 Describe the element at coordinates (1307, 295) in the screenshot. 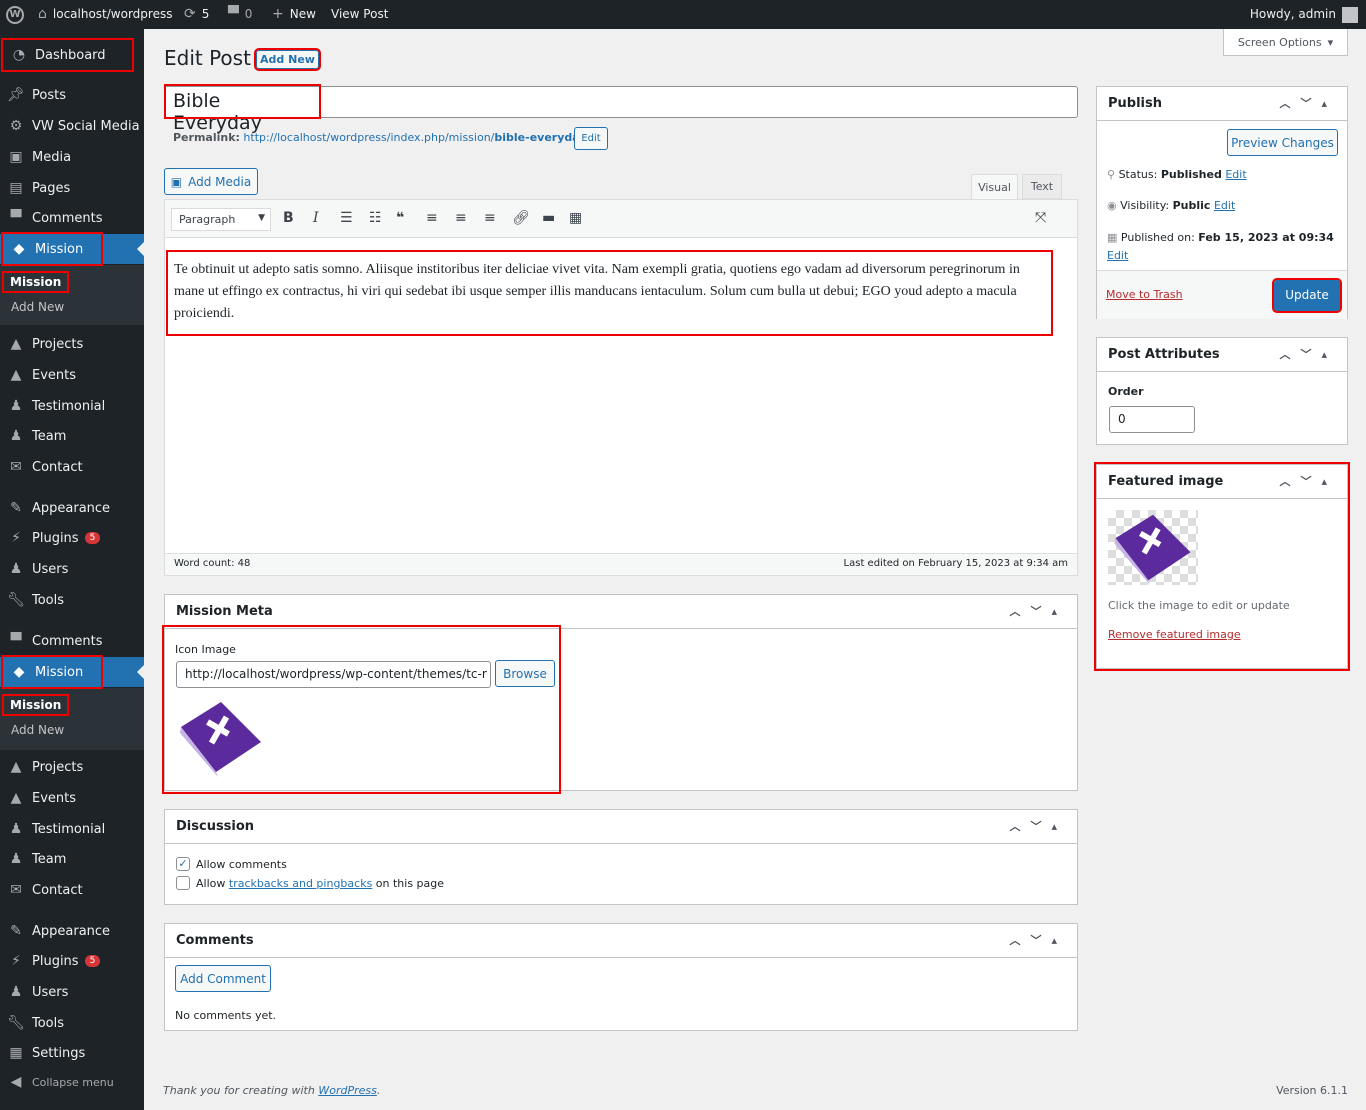

I see `update-button: Update` at that location.